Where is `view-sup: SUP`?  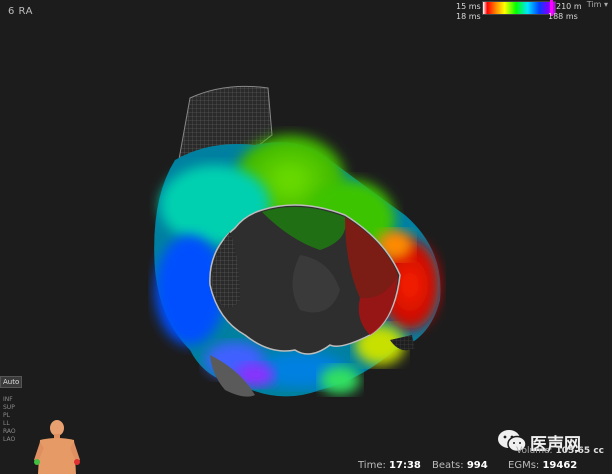 view-sup: SUP is located at coordinates (11, 408).